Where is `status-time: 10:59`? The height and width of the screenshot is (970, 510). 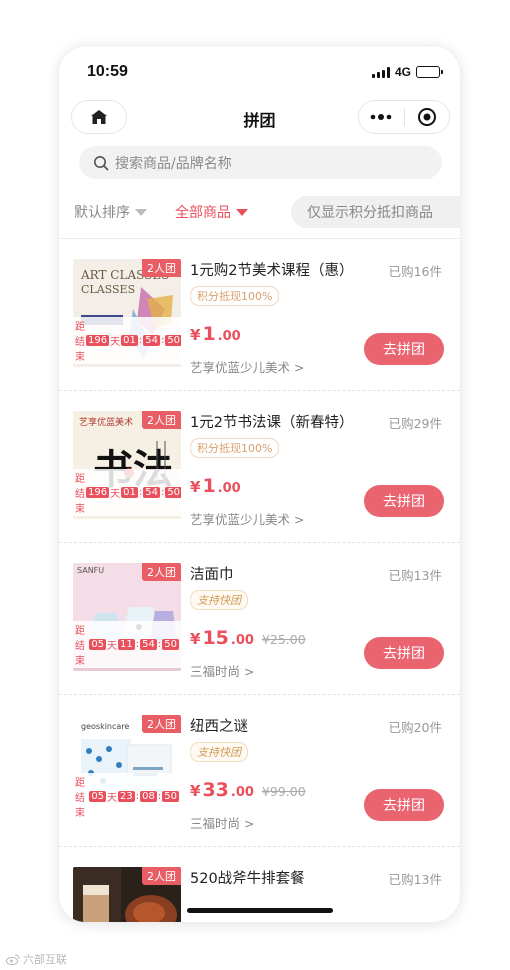
status-time: 10:59 is located at coordinates (107, 71).